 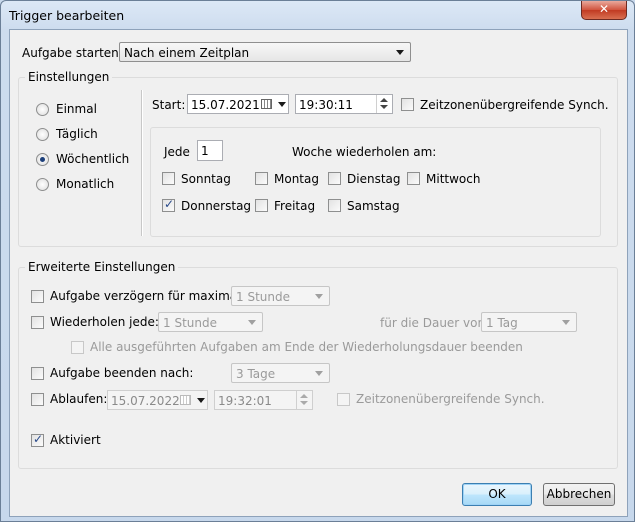 I want to click on jede-label: Jede, so click(x=177, y=152).